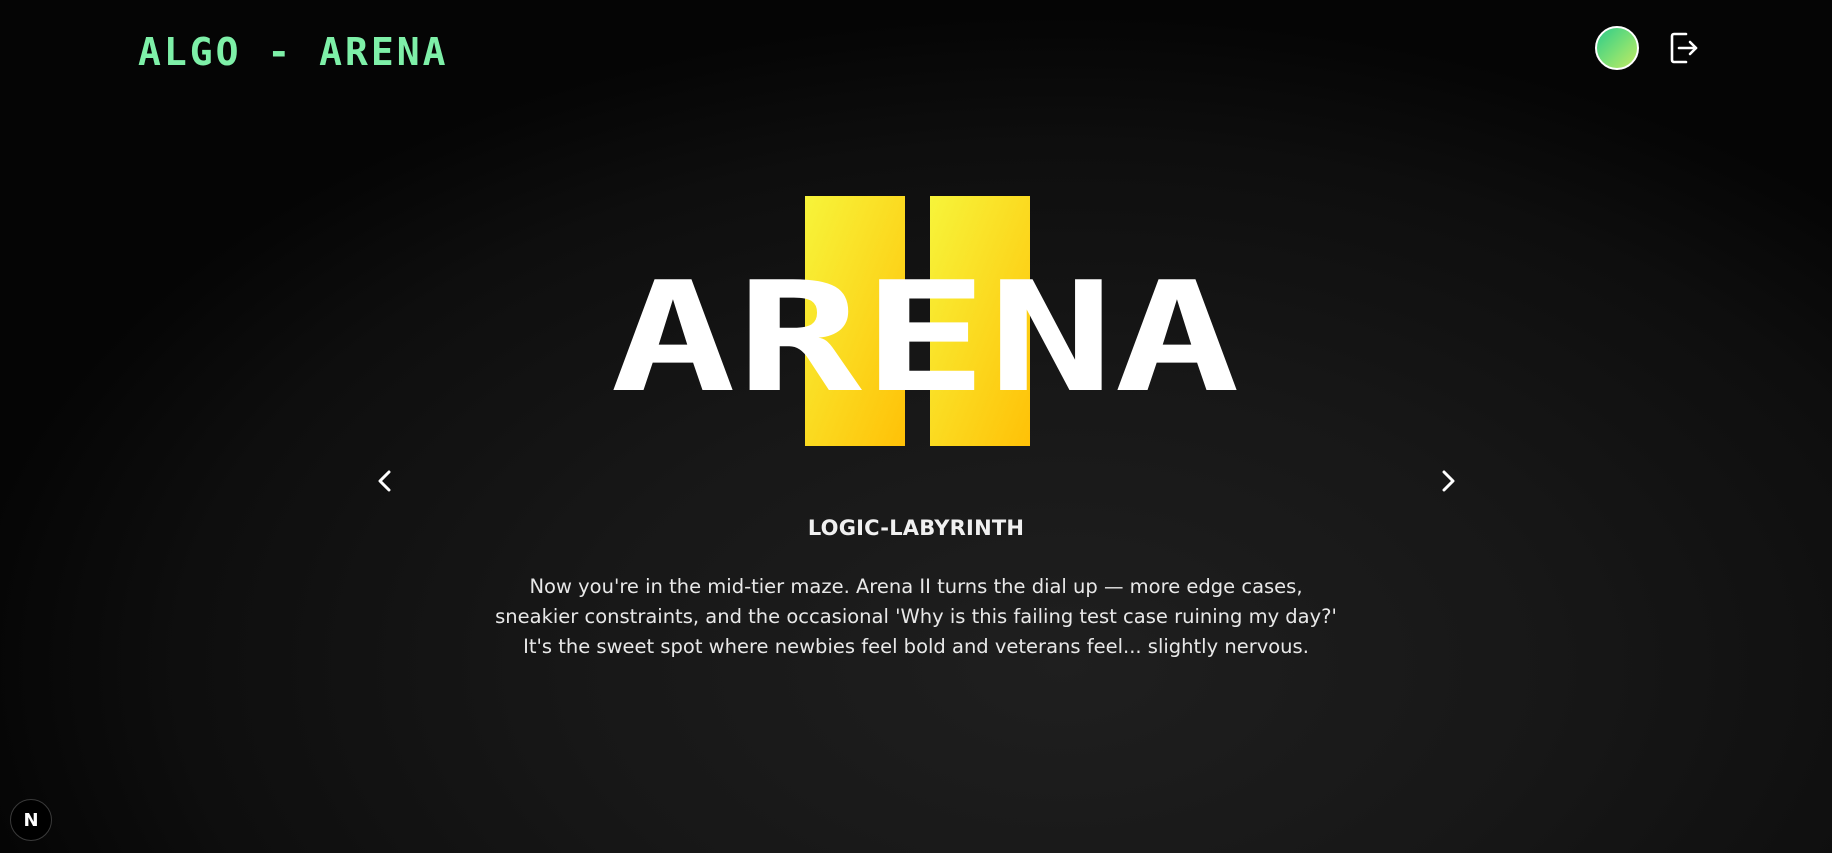  I want to click on arena-title-art: ARENA, so click(925, 321).